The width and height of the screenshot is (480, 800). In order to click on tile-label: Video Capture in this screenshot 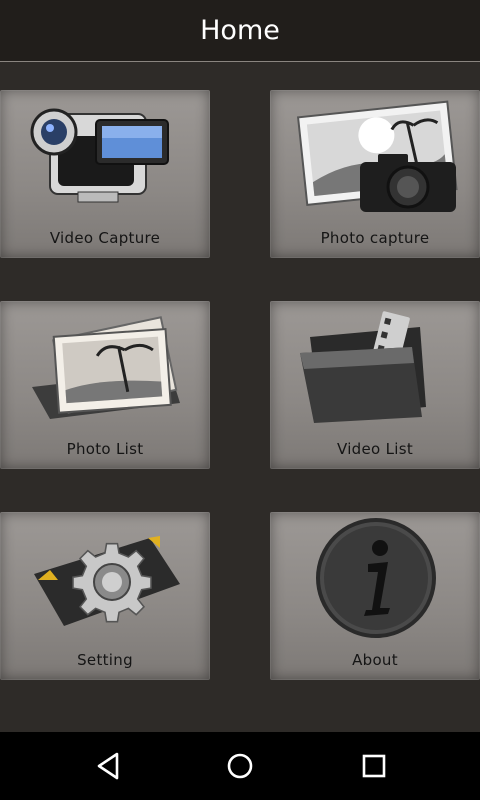, I will do `click(105, 238)`.